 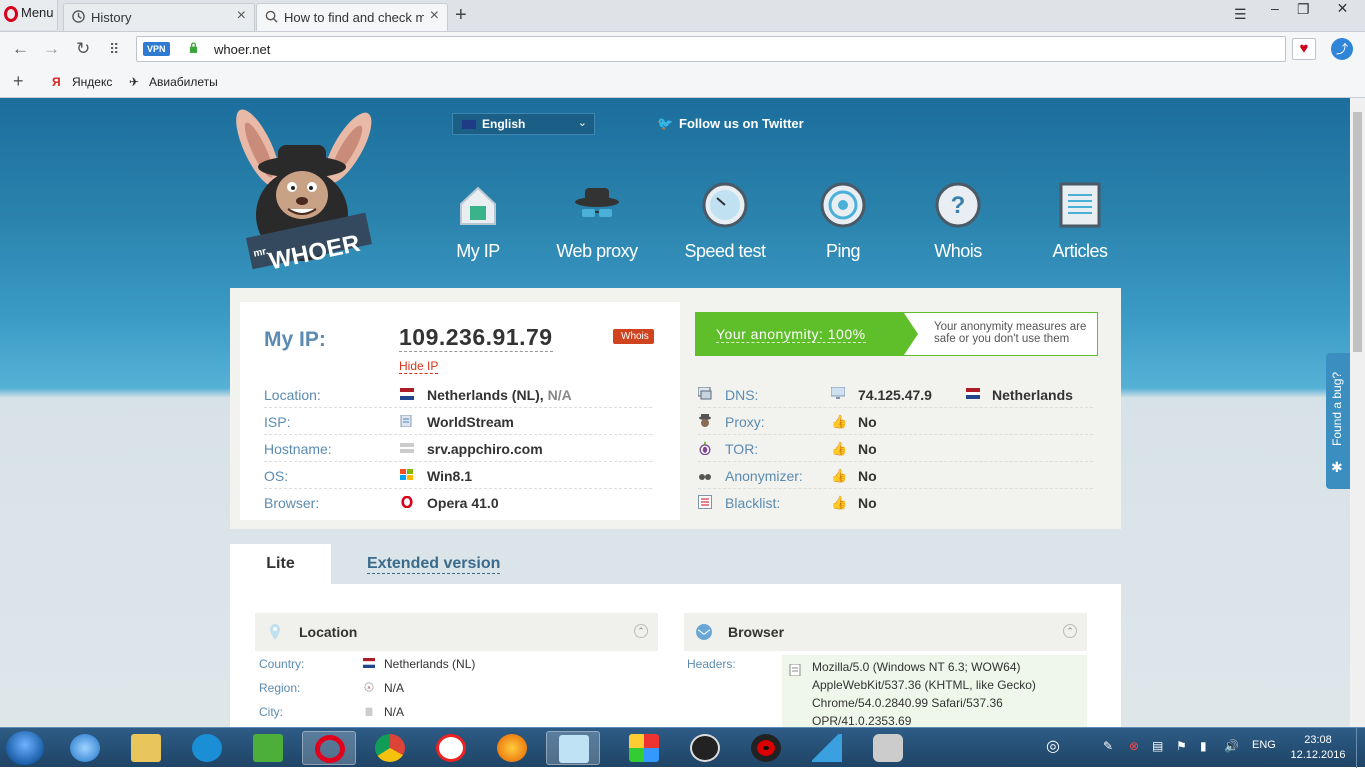 What do you see at coordinates (114, 49) in the screenshot?
I see `speed-dial-icon: ⠿` at bounding box center [114, 49].